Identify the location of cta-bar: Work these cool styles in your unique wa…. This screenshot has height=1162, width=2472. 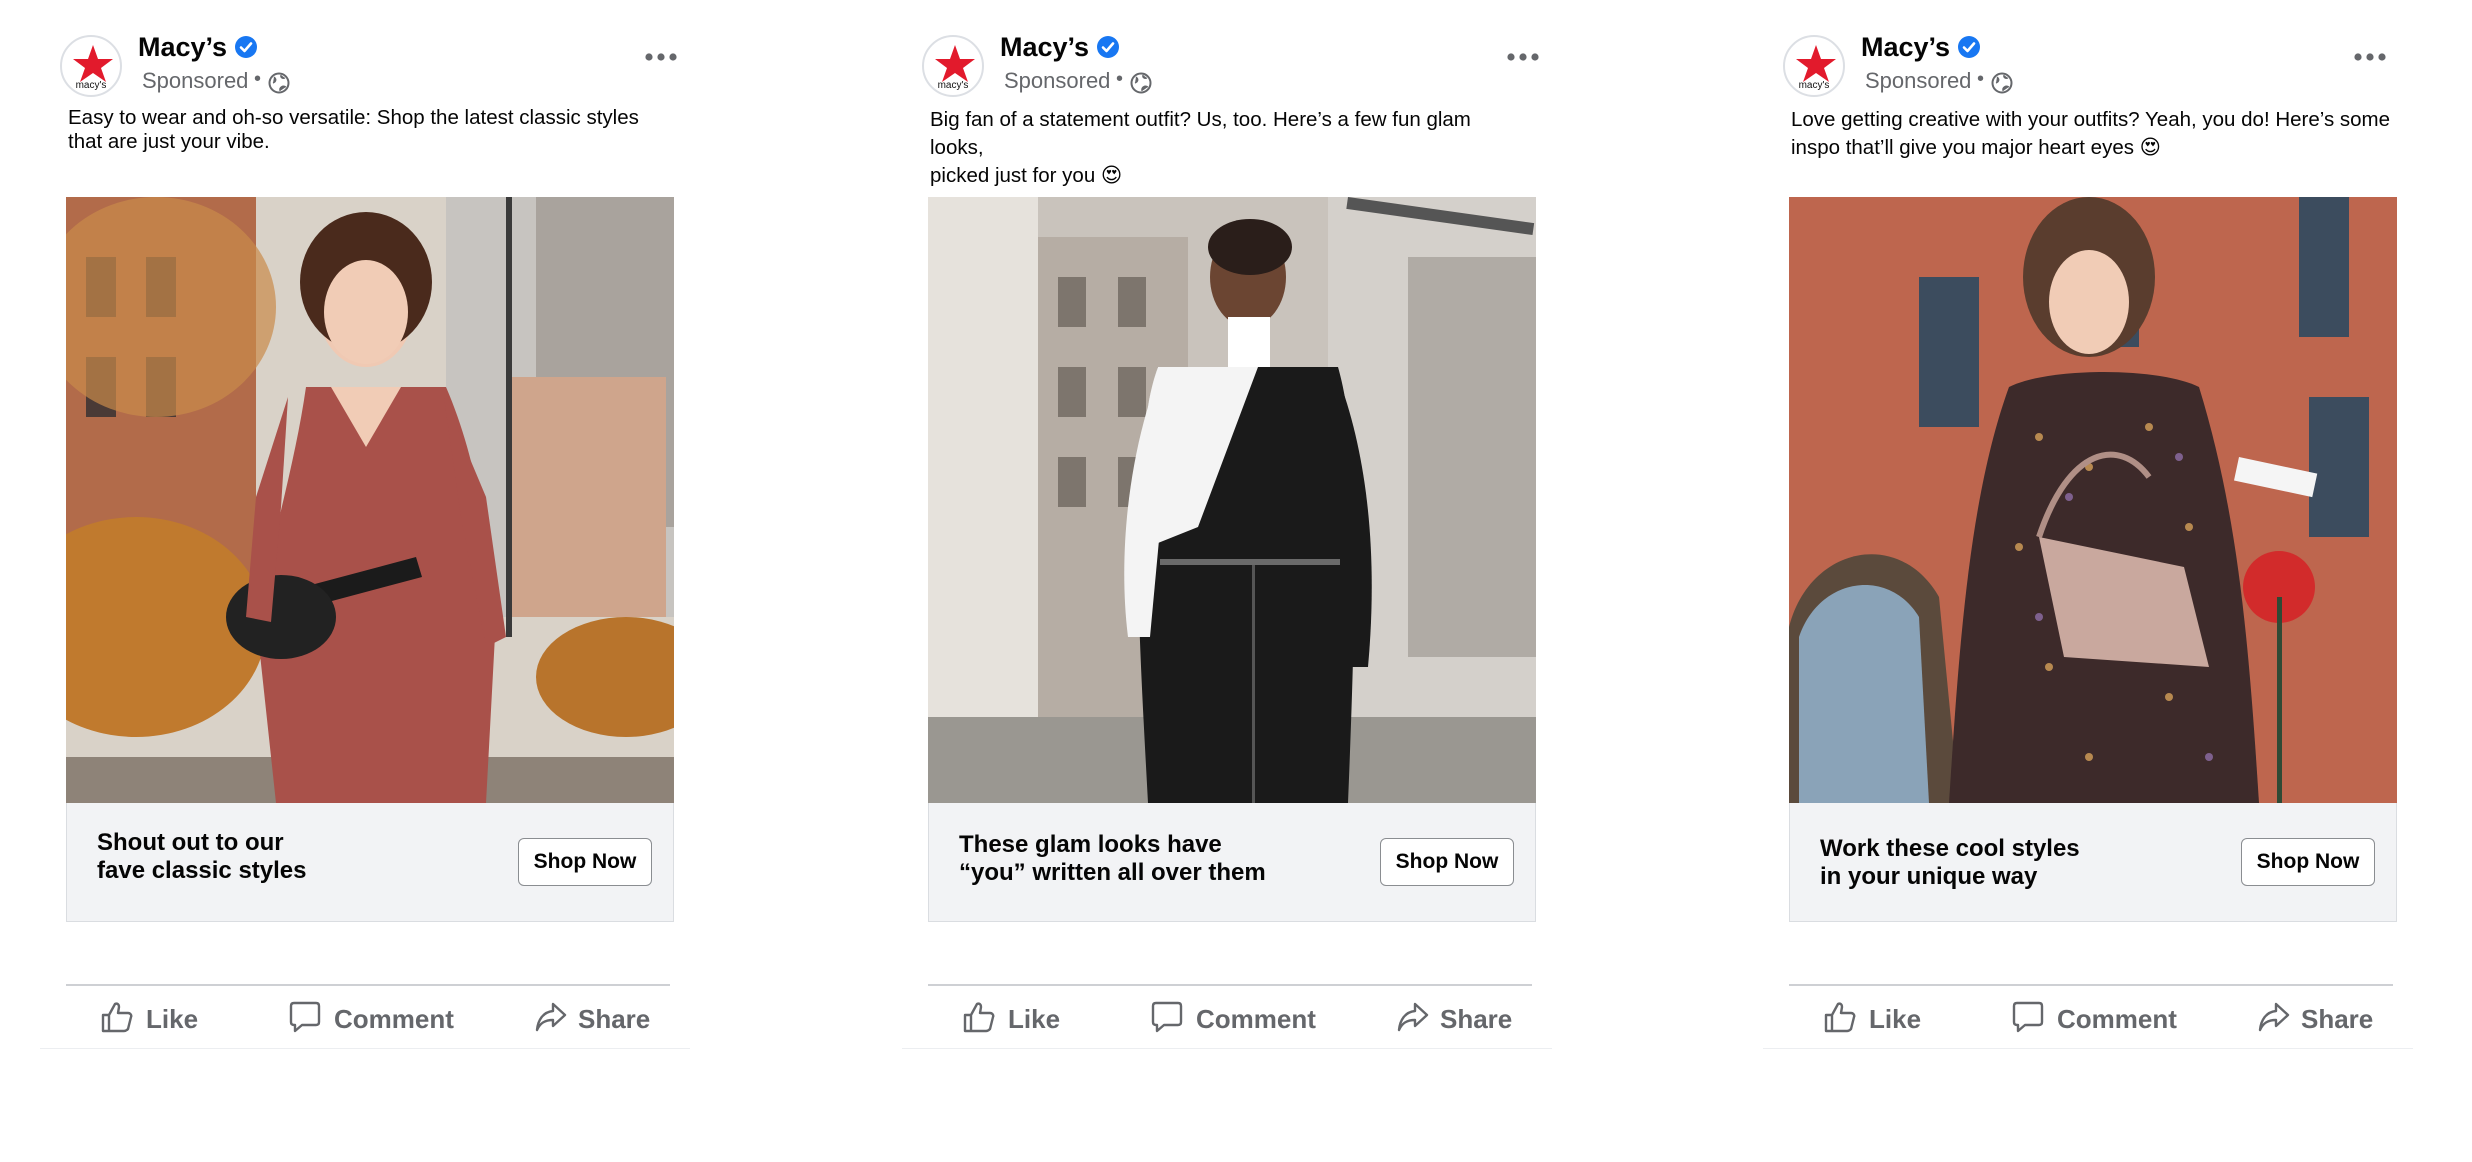
(2093, 862).